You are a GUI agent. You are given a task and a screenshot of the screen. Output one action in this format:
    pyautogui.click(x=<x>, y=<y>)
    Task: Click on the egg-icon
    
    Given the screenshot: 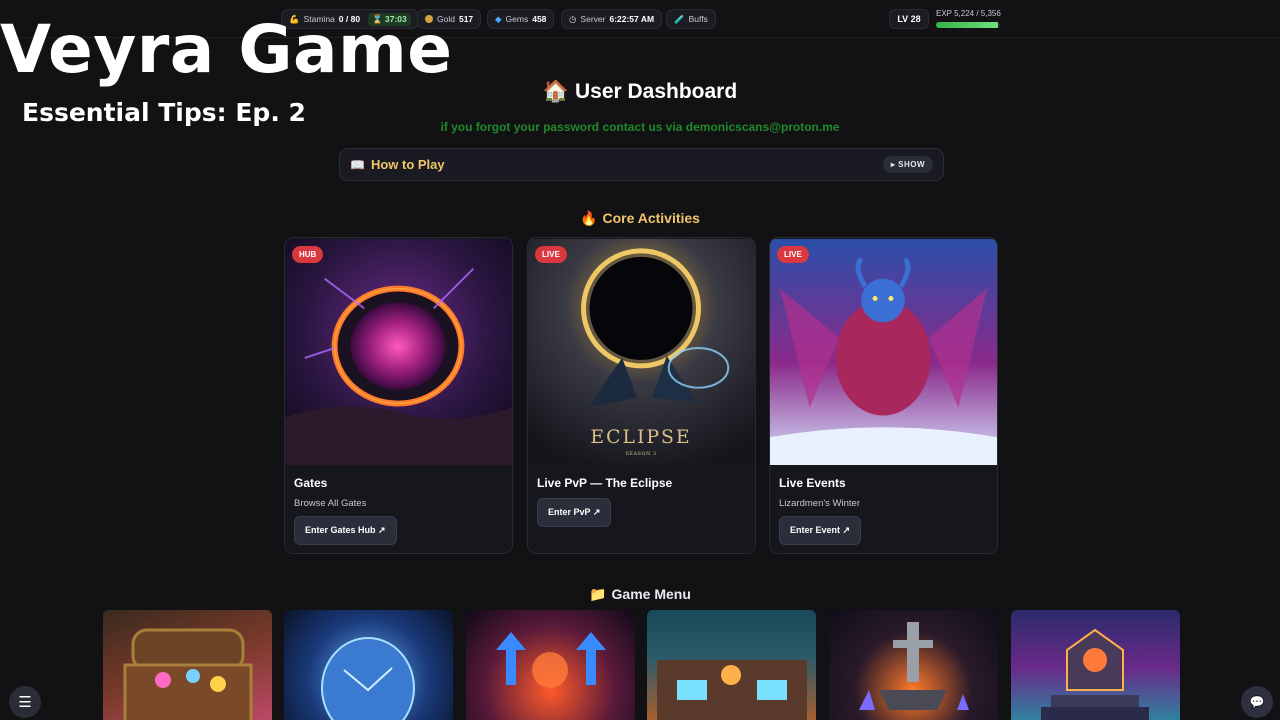 What is the action you would take?
    pyautogui.click(x=368, y=678)
    